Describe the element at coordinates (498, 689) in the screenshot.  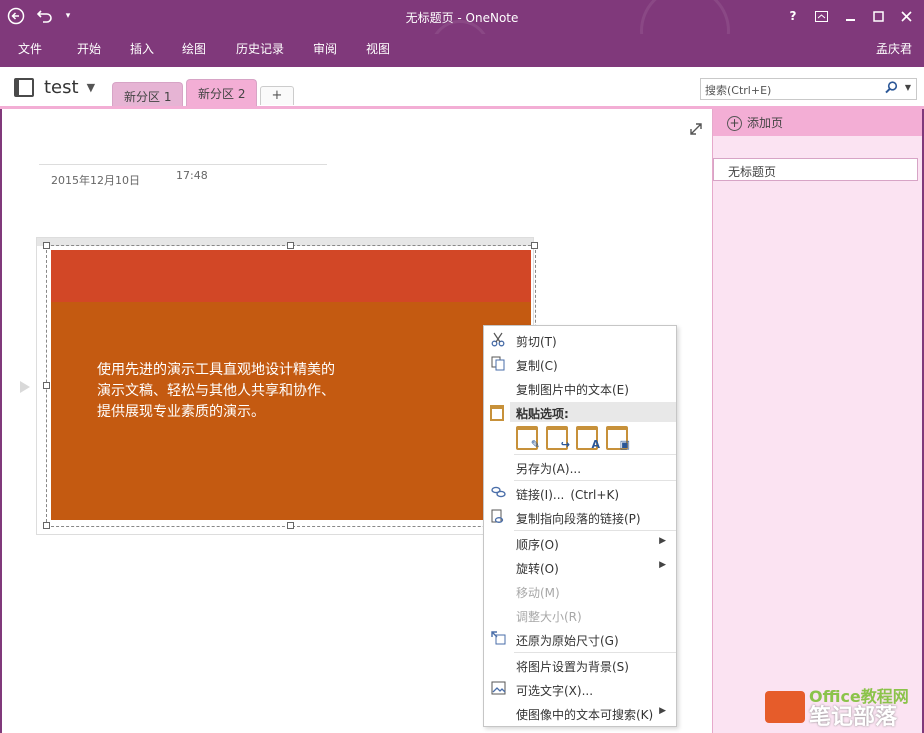
I see `alt-text-icon` at that location.